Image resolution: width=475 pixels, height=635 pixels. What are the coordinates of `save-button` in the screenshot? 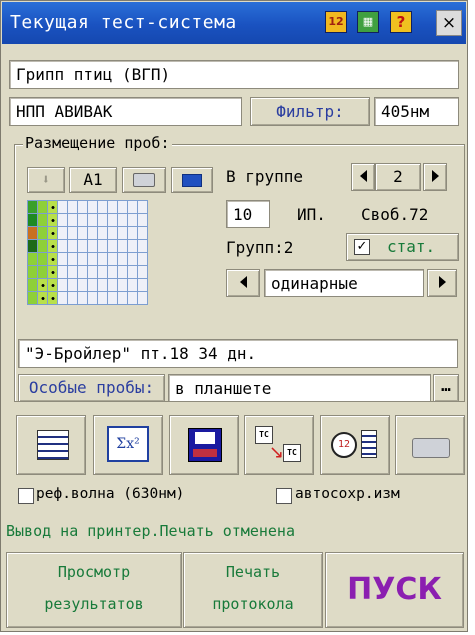 It's located at (204, 445).